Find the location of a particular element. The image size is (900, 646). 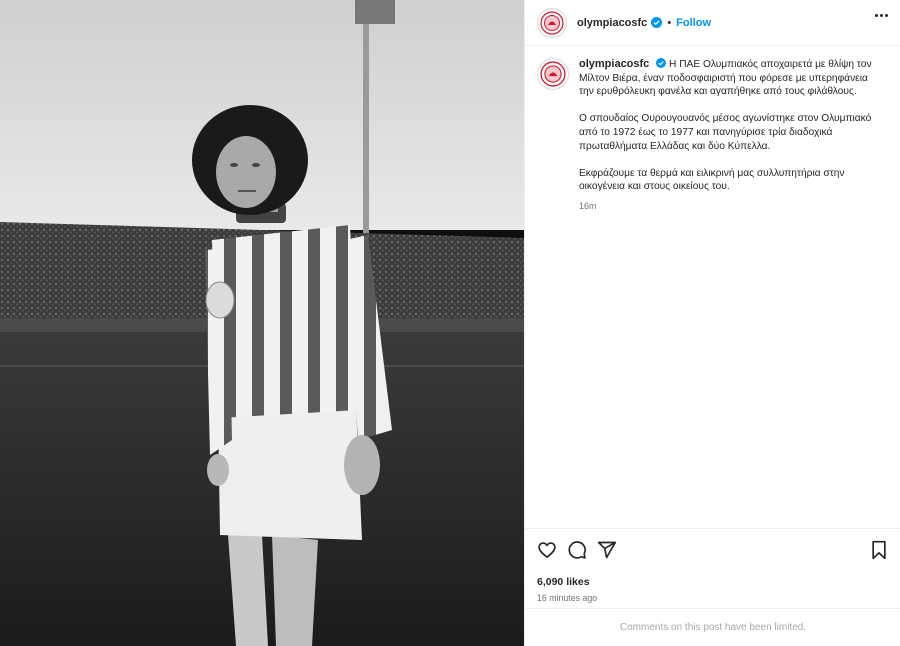

likes-count: 6,090 likes is located at coordinates (713, 582).